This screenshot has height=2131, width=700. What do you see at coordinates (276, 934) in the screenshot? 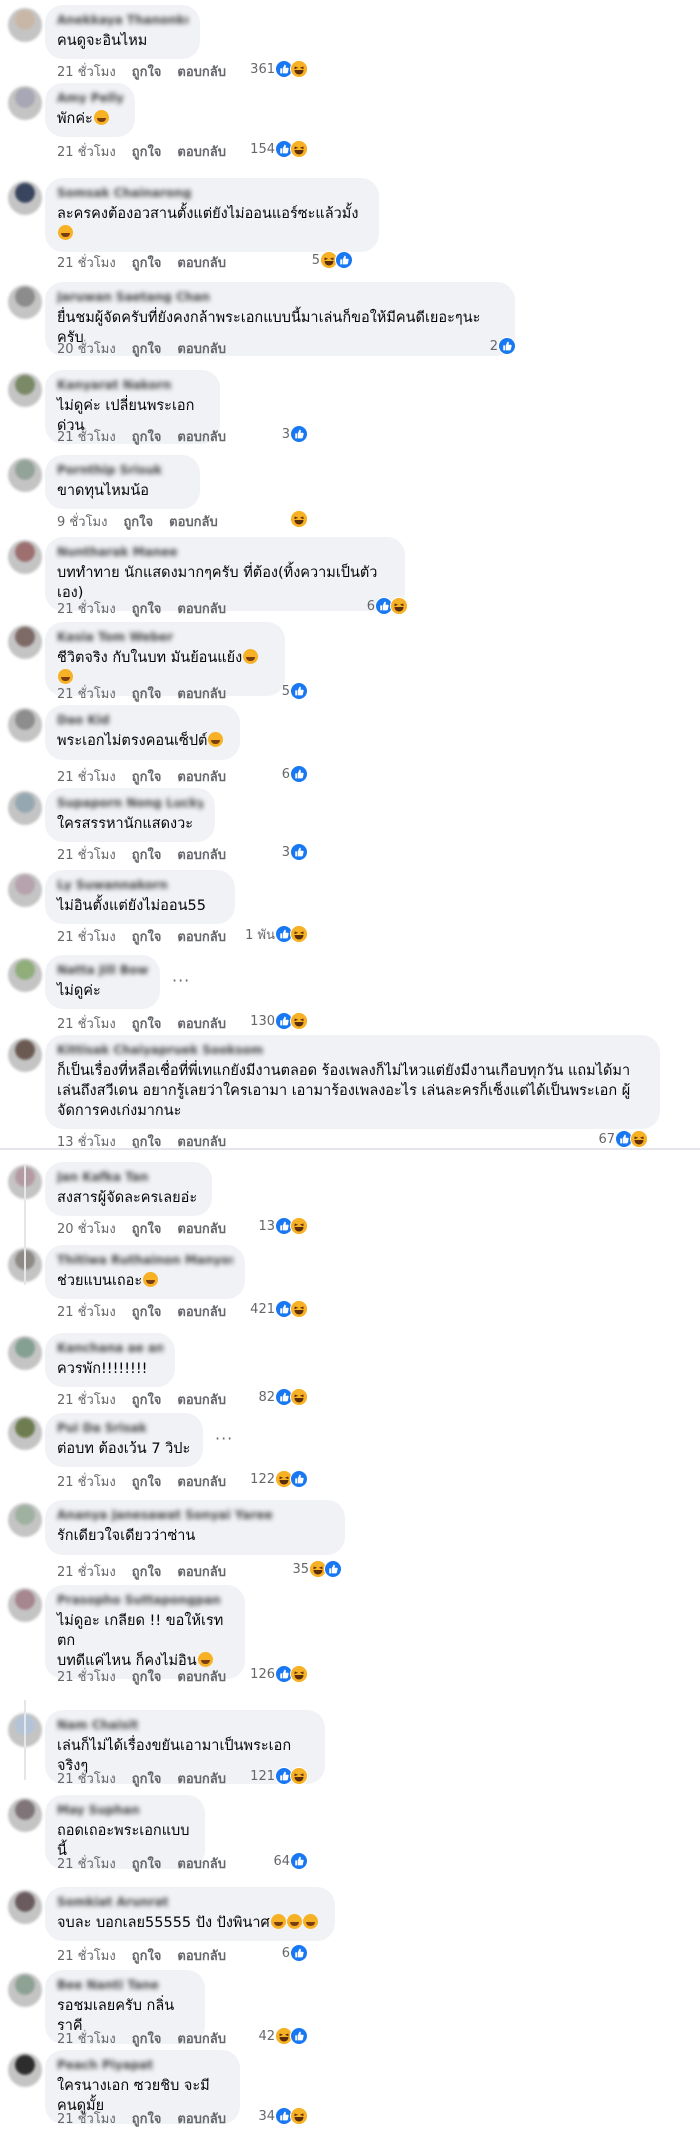
I see `reaction-summary: 1 พัน` at bounding box center [276, 934].